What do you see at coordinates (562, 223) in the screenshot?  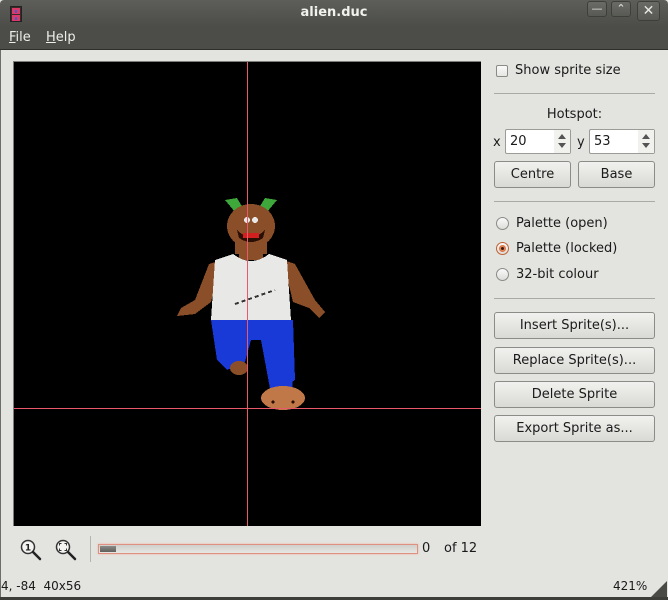 I see `radio-label: Palette (open)` at bounding box center [562, 223].